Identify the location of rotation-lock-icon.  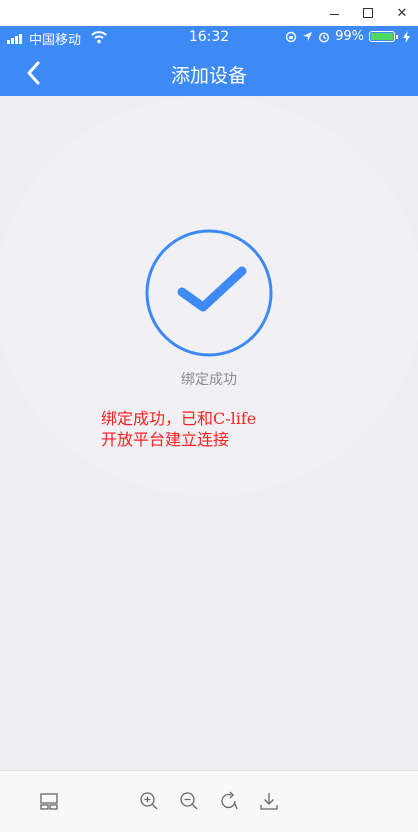
(291, 36).